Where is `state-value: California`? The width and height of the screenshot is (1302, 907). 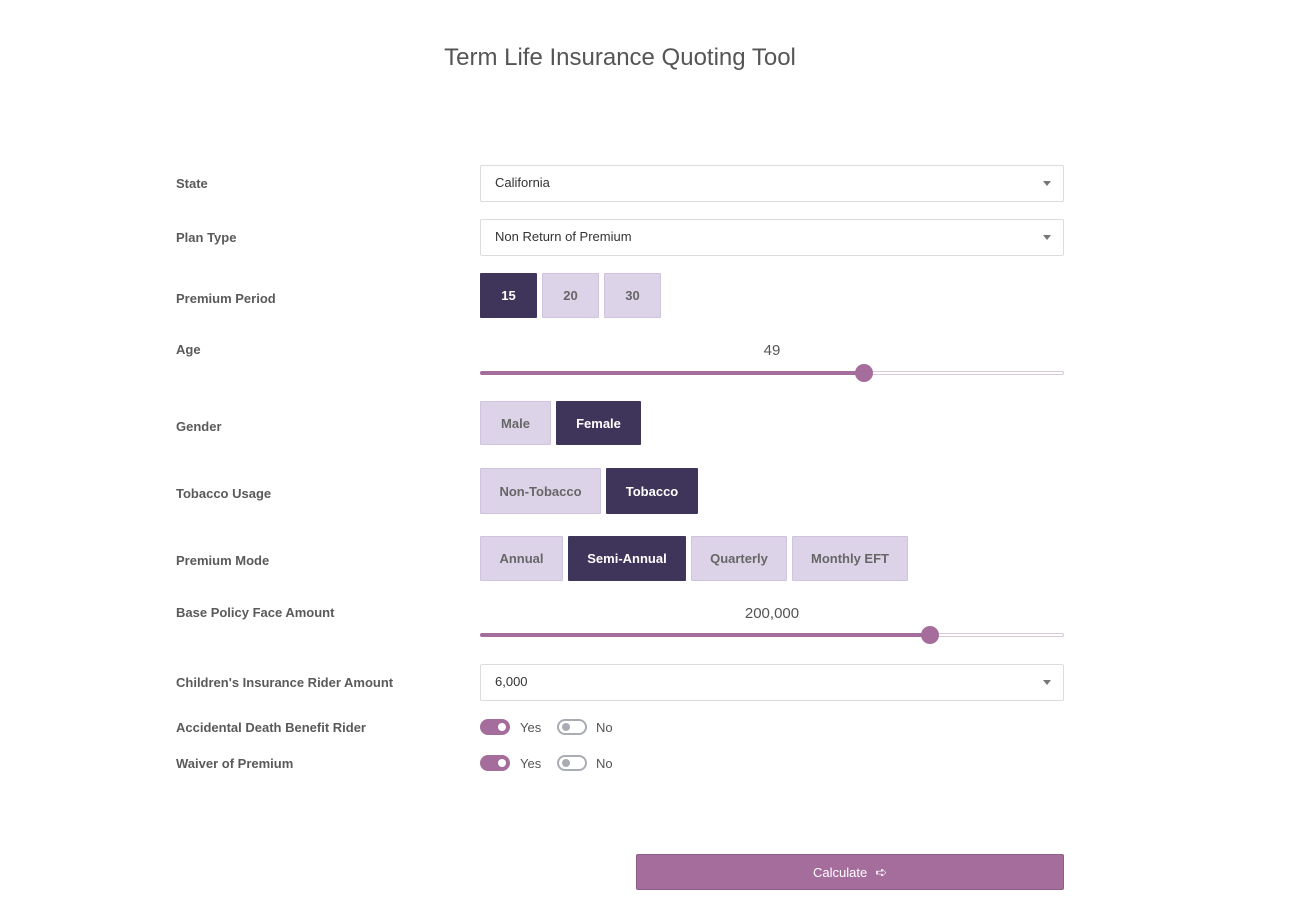 state-value: California is located at coordinates (522, 182).